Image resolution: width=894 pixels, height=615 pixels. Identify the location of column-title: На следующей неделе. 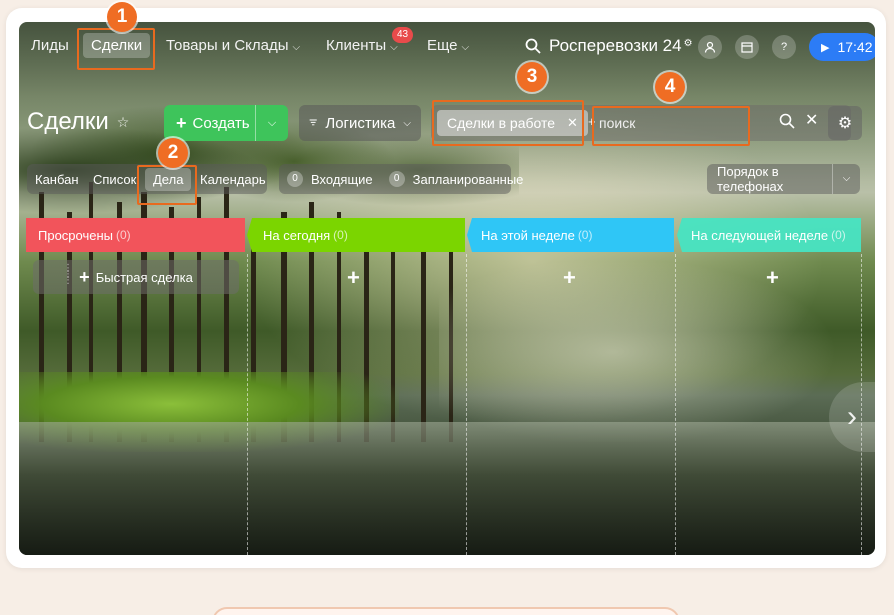
(760, 235).